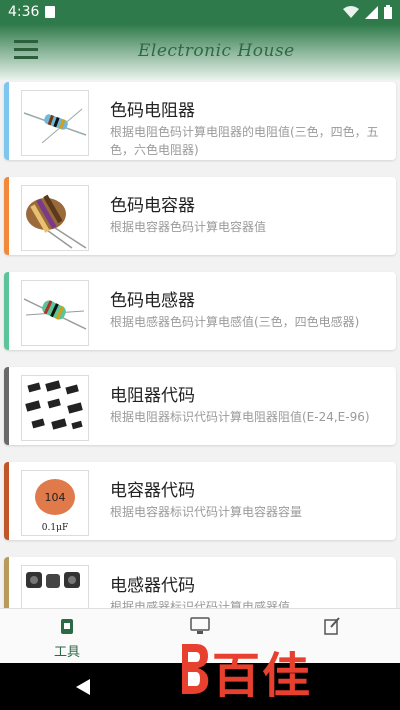 This screenshot has width=400, height=710. What do you see at coordinates (200, 121) in the screenshot?
I see `list-item-color-resistor: 色码电阻器 根据电阻色码计算电阻器的电阻值(三色，四色，五色，六色电阻器)` at bounding box center [200, 121].